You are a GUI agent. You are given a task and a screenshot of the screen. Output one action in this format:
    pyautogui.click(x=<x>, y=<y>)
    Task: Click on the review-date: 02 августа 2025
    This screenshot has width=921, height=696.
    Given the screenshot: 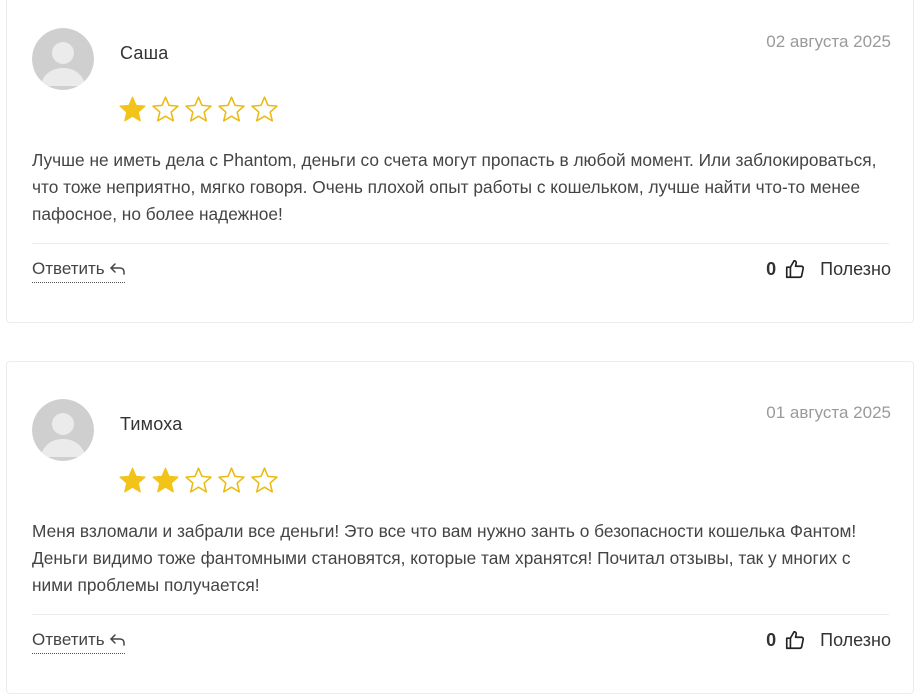 What is the action you would take?
    pyautogui.click(x=828, y=41)
    